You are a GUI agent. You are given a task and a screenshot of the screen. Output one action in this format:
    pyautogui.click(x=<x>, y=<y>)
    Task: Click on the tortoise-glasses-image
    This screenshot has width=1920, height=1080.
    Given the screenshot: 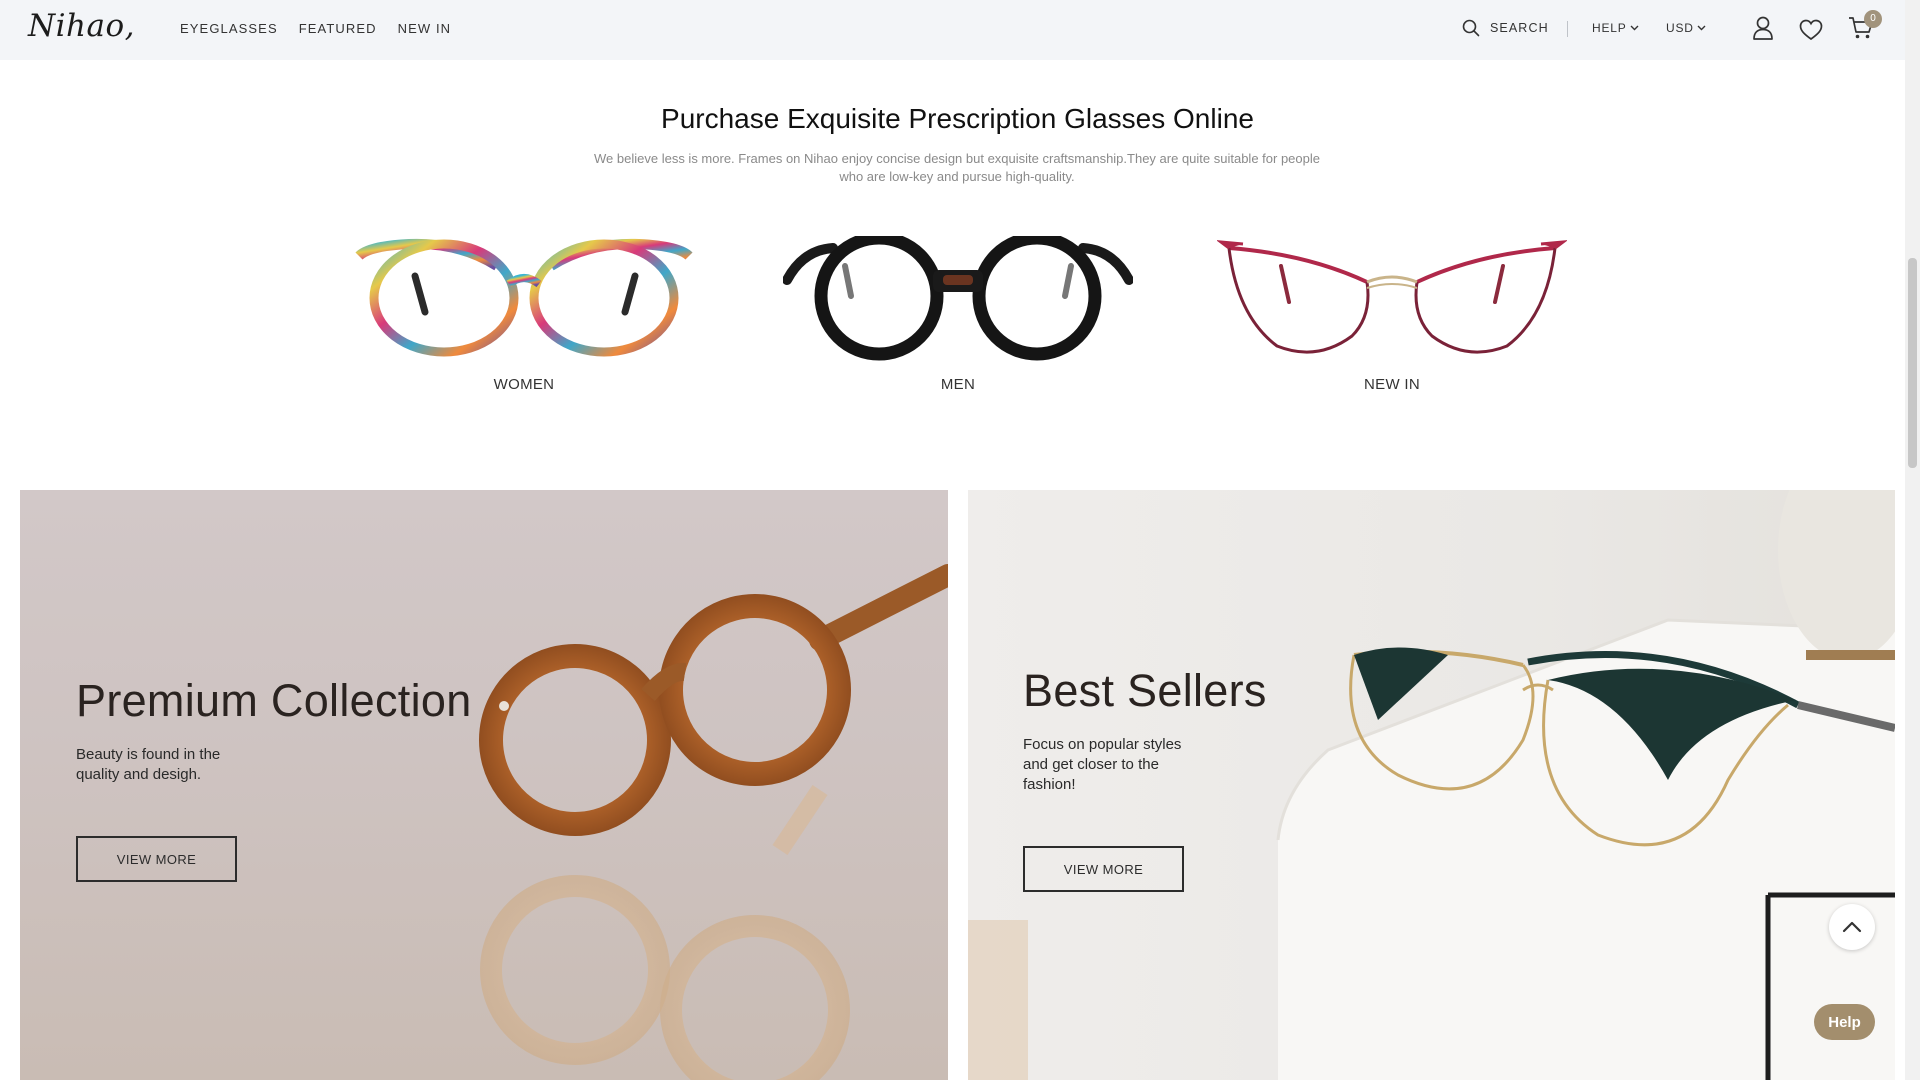 What is the action you would take?
    pyautogui.click(x=713, y=822)
    